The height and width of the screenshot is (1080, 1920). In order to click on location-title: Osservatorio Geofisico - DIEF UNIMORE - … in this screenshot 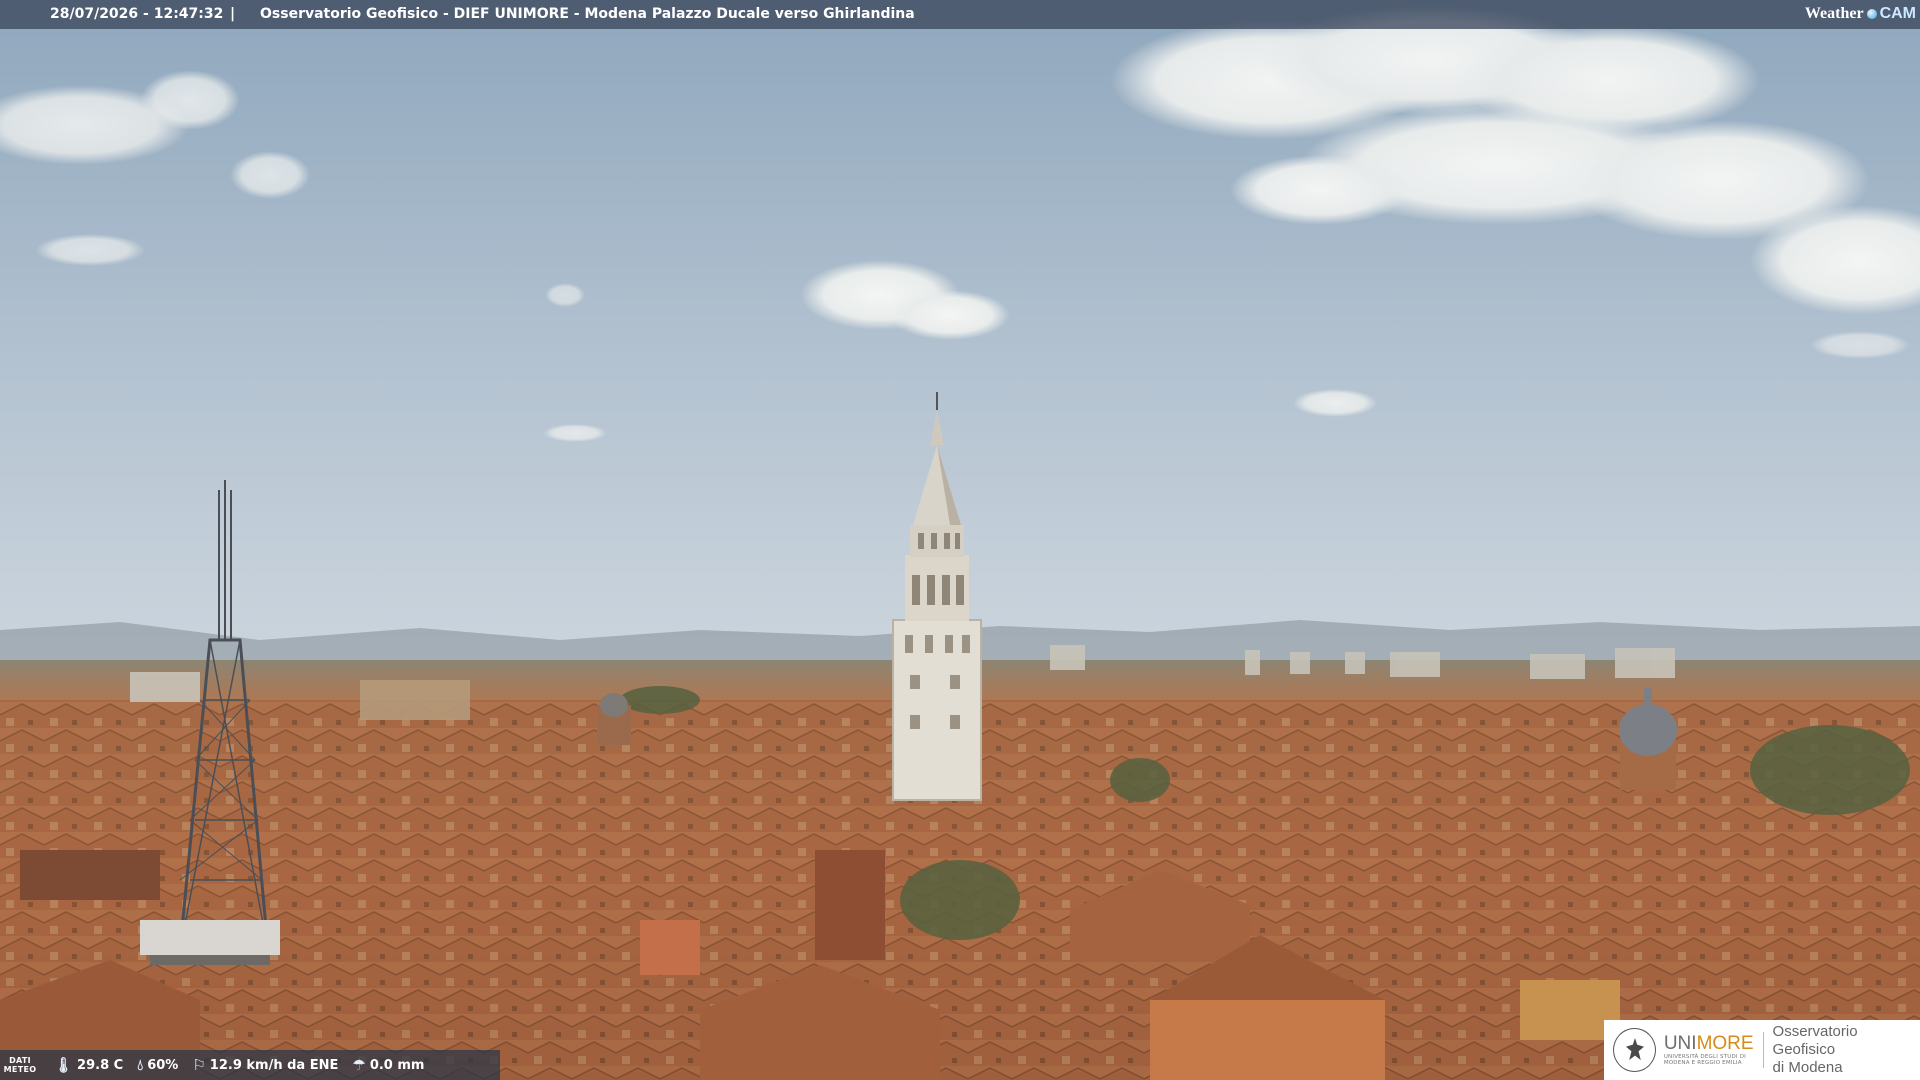, I will do `click(587, 14)`.